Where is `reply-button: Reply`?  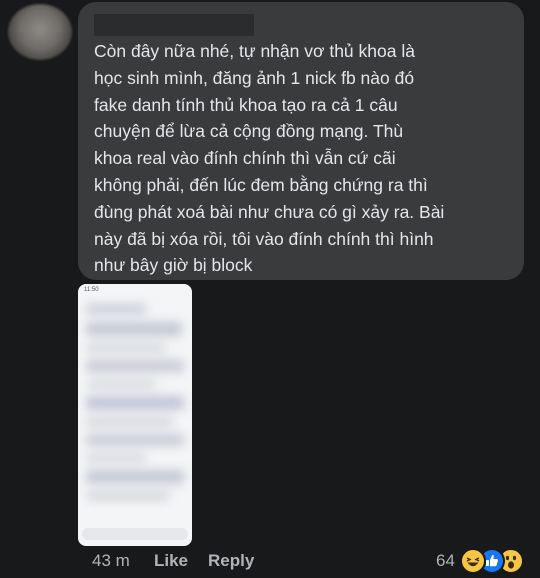 reply-button: Reply is located at coordinates (231, 561).